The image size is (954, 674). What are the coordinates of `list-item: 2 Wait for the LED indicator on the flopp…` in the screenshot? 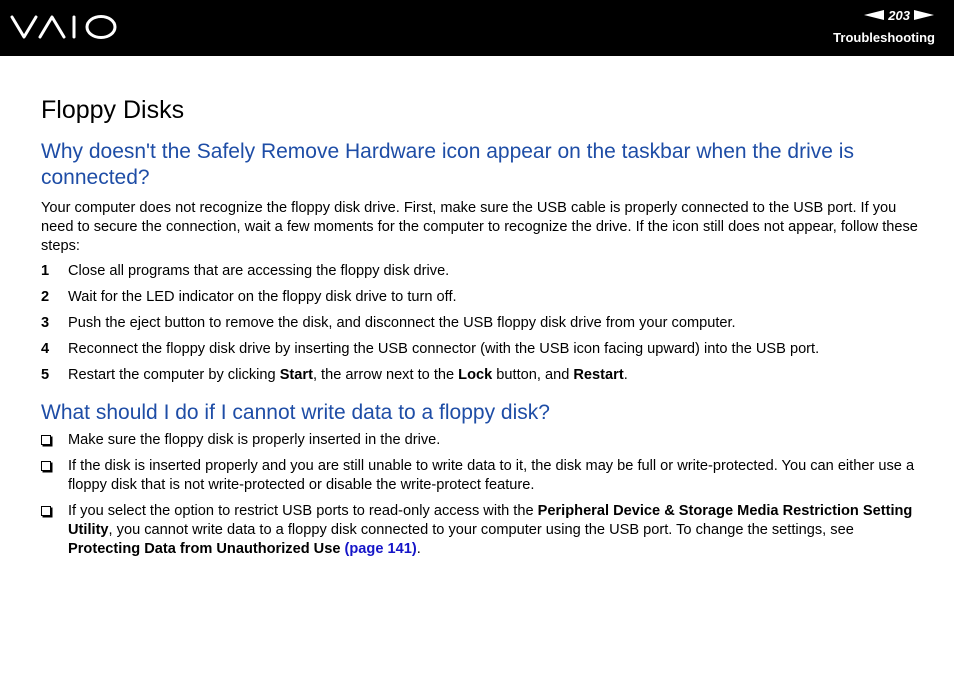 It's located at (481, 297).